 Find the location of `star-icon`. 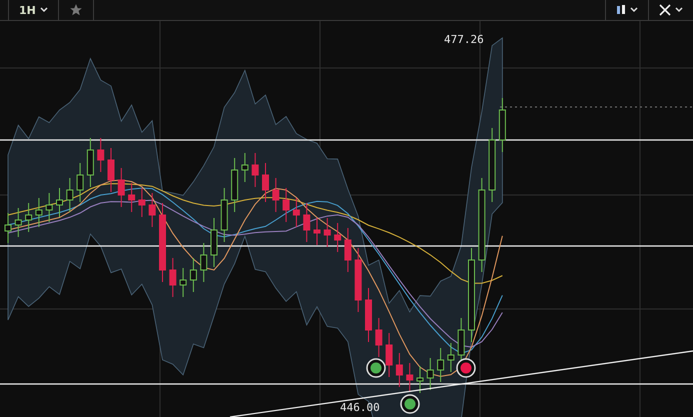

star-icon is located at coordinates (75, 10).